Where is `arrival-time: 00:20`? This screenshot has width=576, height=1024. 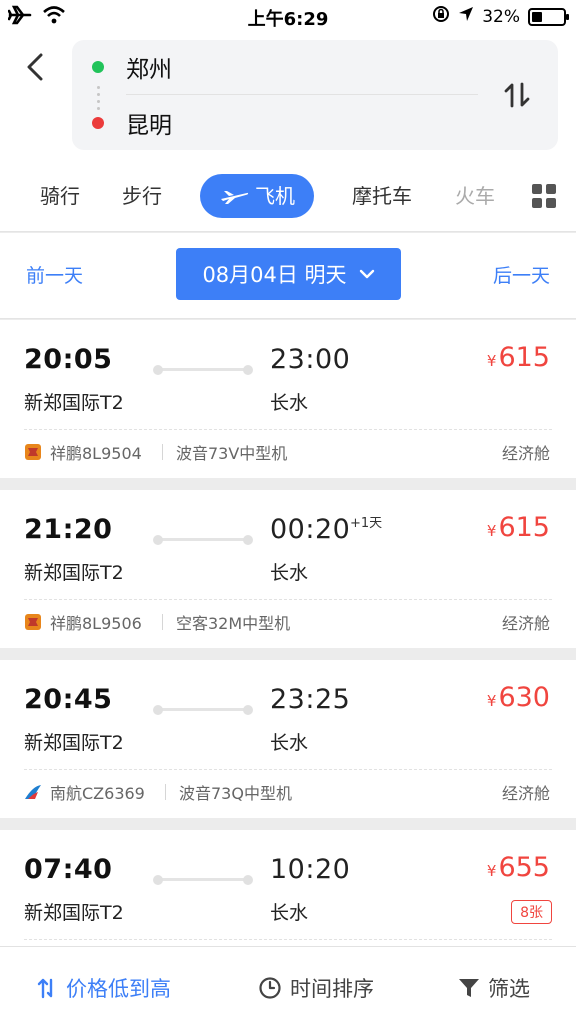
arrival-time: 00:20 is located at coordinates (310, 529).